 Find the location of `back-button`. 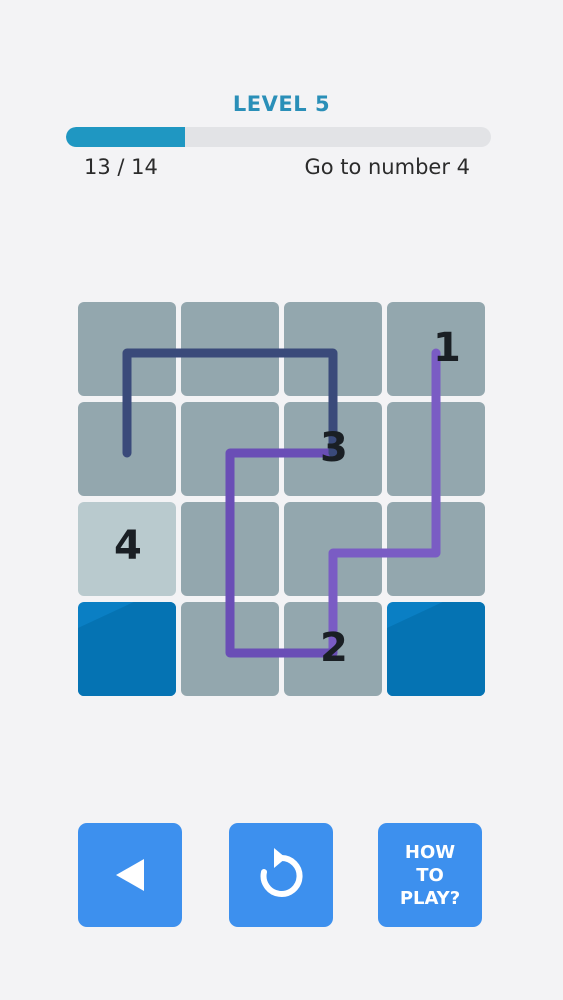

back-button is located at coordinates (130, 875).